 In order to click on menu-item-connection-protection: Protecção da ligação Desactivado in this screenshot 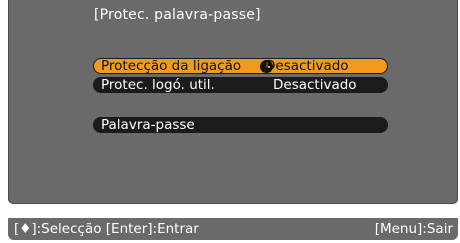, I will do `click(240, 66)`.